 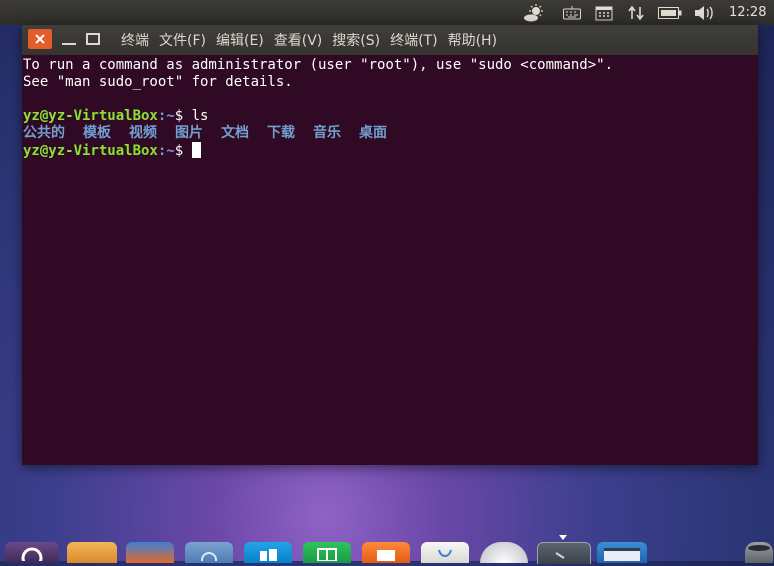 I want to click on dir-documents: 文档, so click(x=235, y=133).